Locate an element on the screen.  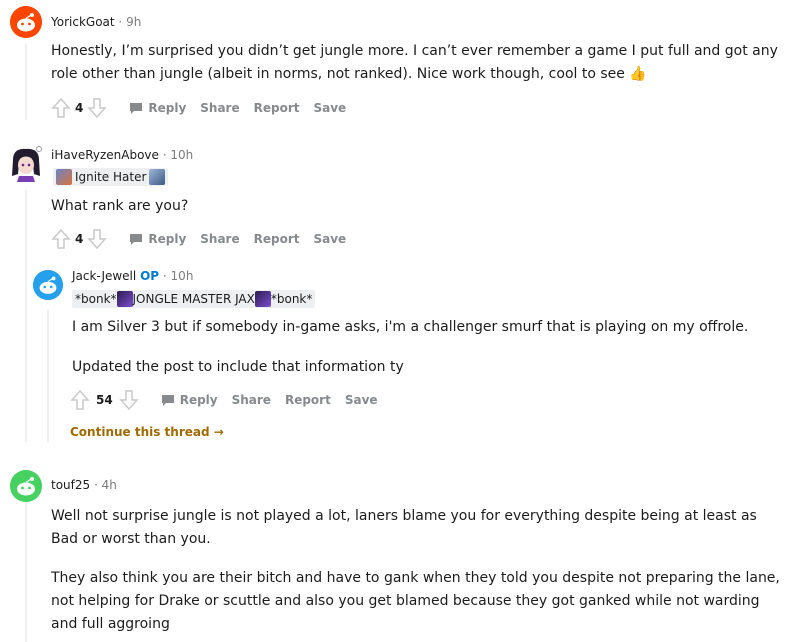
comment-text: What rank are you? is located at coordinates (120, 206).